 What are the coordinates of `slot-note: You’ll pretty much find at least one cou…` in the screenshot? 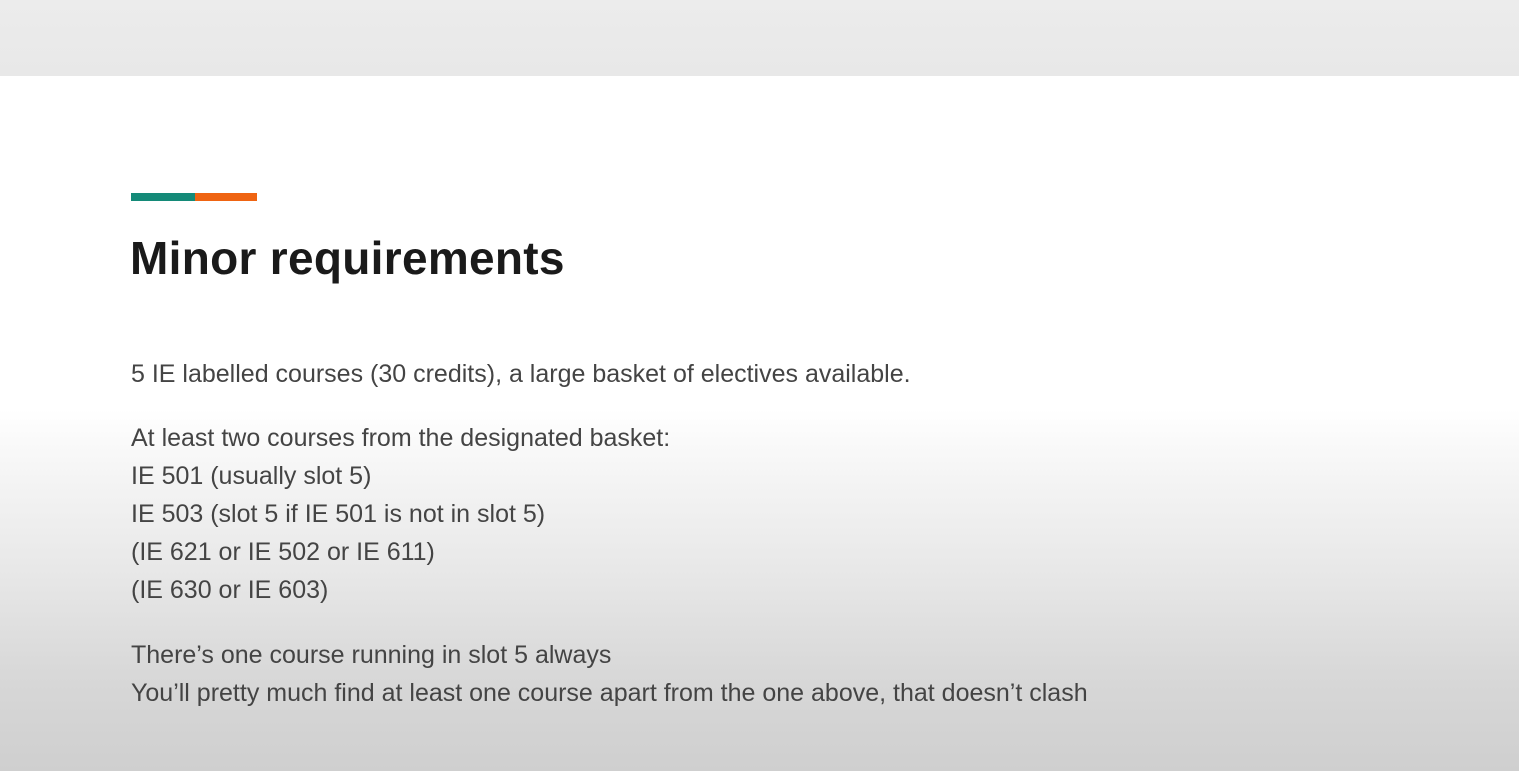 It's located at (609, 693).